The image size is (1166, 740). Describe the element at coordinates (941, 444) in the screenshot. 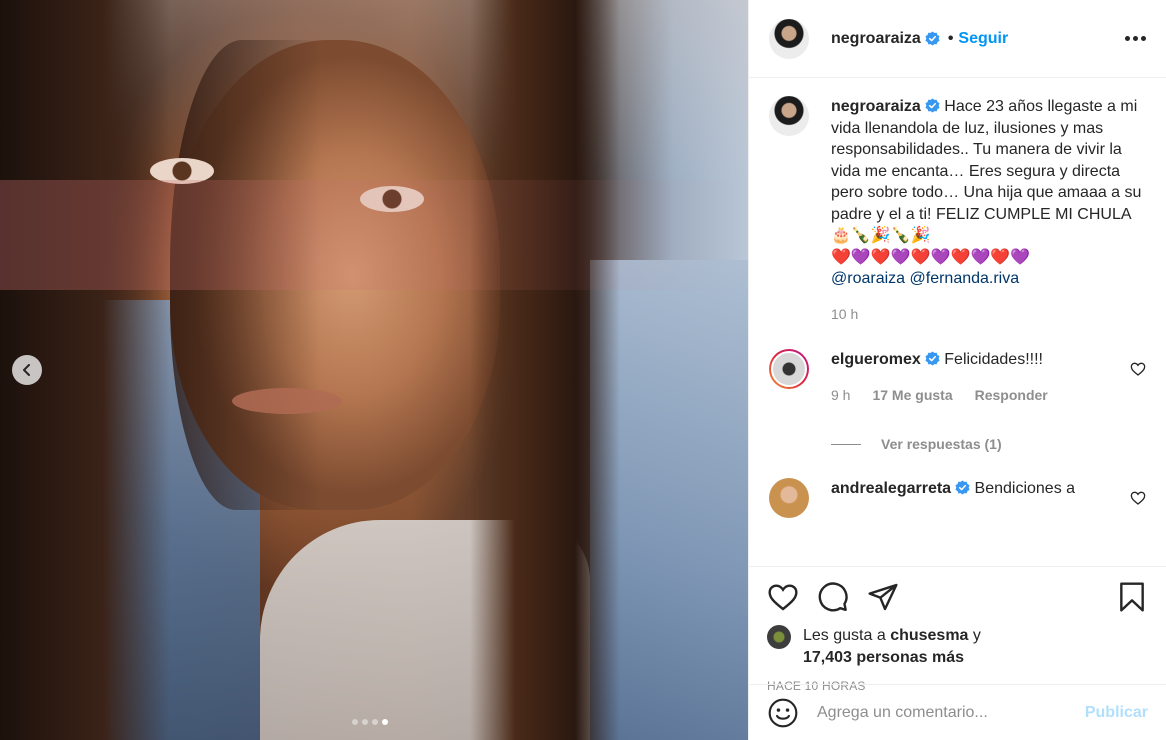

I see `view-replies-label: Ver respuestas (1)` at that location.